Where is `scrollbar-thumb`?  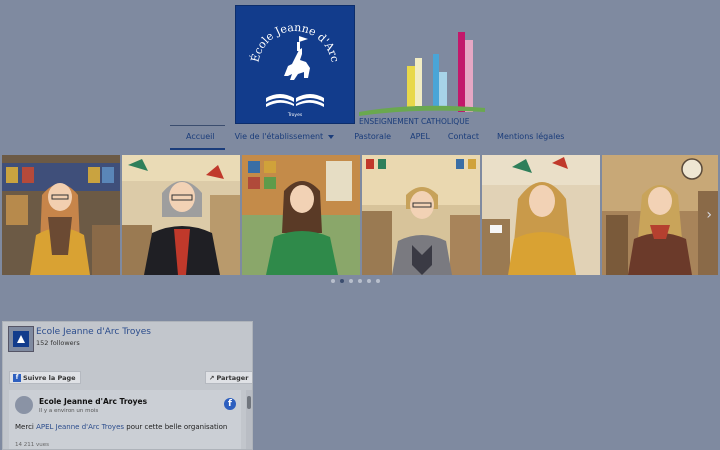
scrollbar-thumb is located at coordinates (249, 402).